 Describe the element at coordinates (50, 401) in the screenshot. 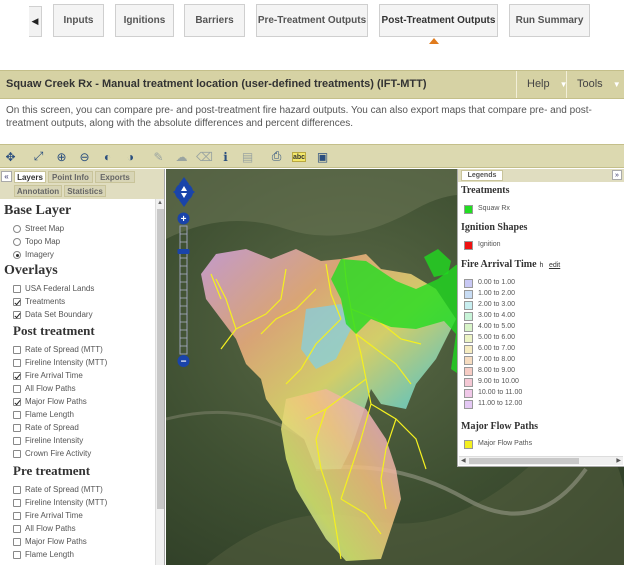

I see `post-treatment-item: Major Flow Paths` at that location.